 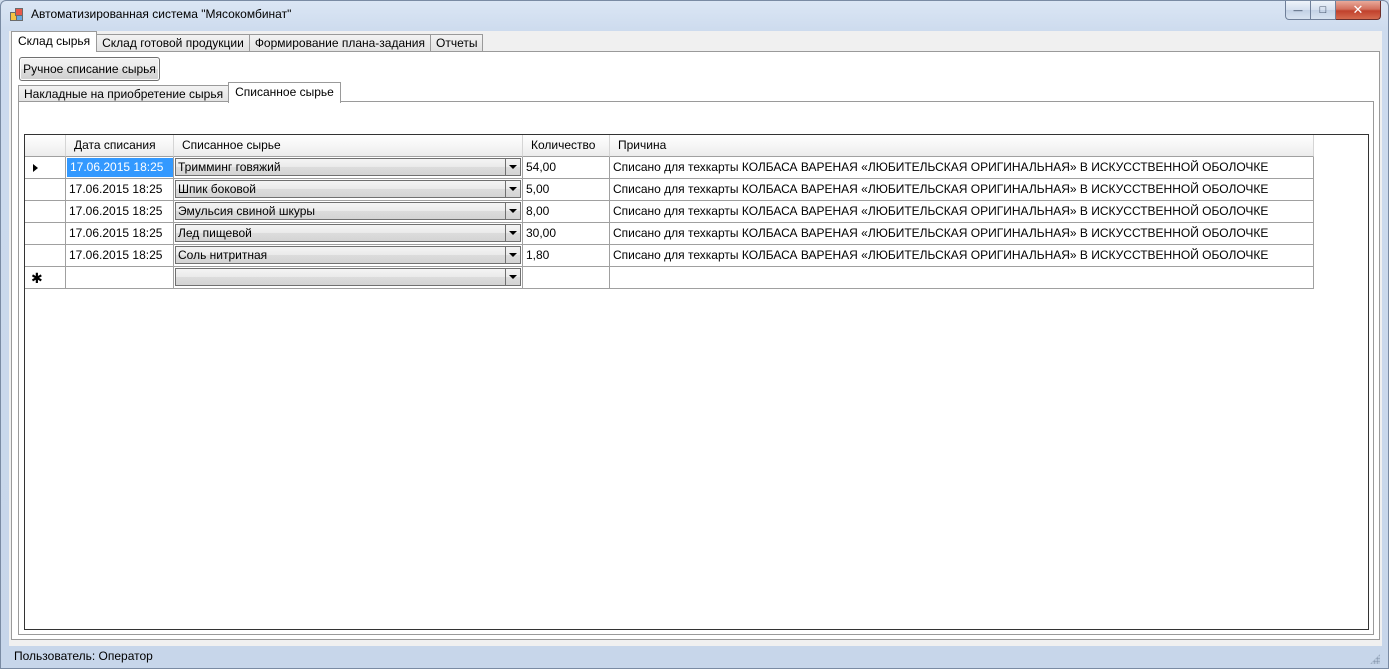 What do you see at coordinates (35, 168) in the screenshot?
I see `current-row-icon` at bounding box center [35, 168].